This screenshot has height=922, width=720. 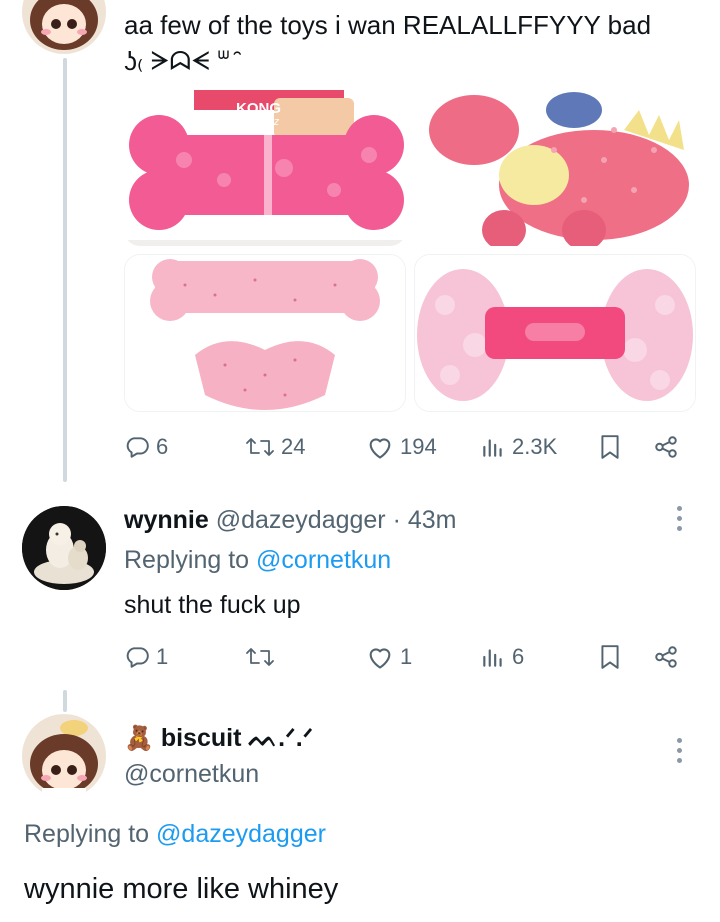 I want to click on display-name: biscuit ᠌ᨓ.ᐟ.ᐟ, so click(x=237, y=738).